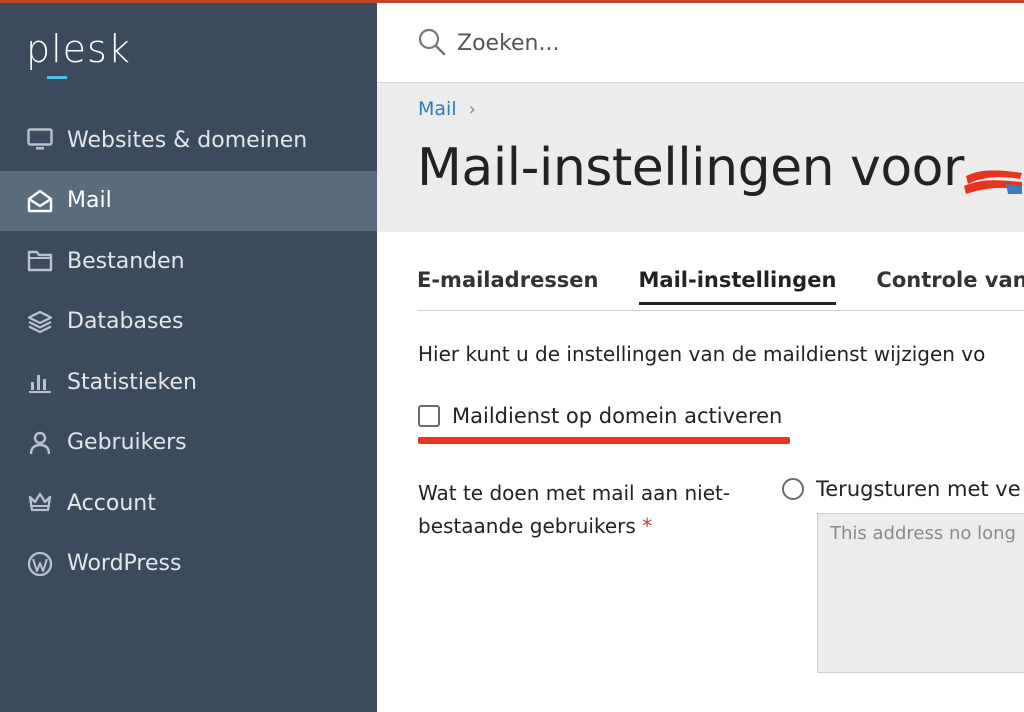 Image resolution: width=1024 pixels, height=712 pixels. I want to click on monitor-icon, so click(40, 140).